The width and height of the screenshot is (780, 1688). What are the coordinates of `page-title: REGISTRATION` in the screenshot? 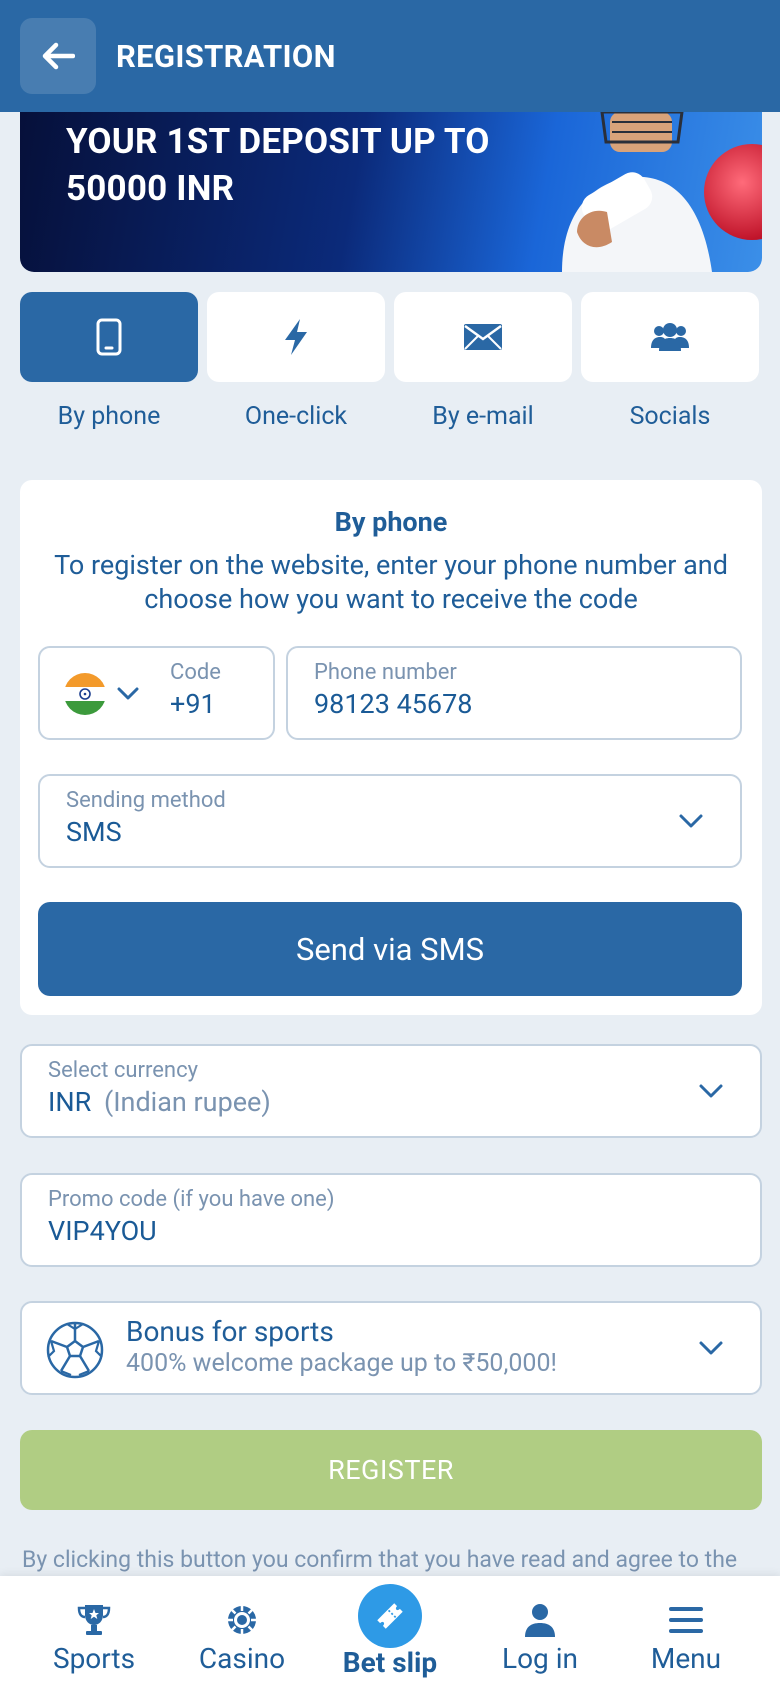 It's located at (226, 56).